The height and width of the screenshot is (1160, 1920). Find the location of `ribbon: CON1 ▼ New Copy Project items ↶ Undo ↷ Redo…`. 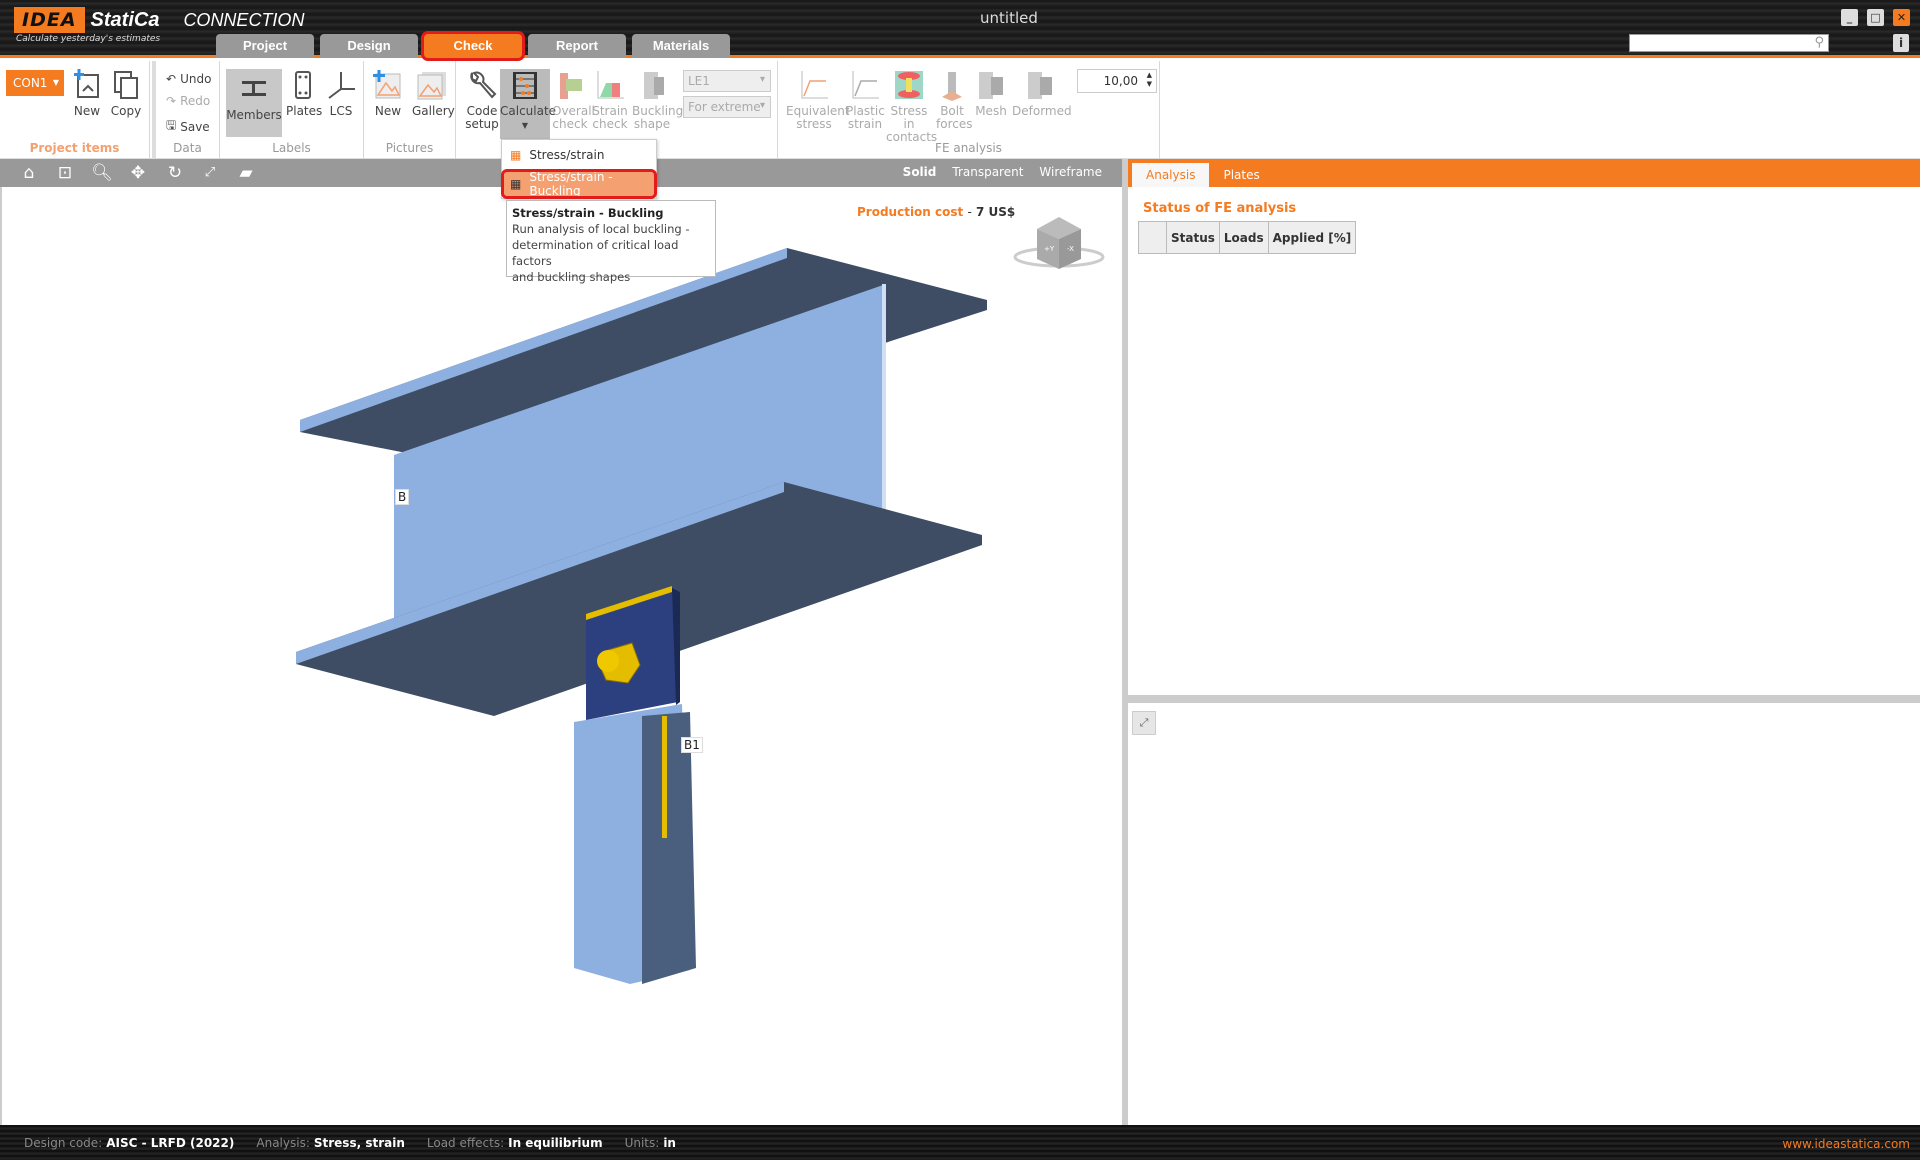

ribbon: CON1 ▼ New Copy Project items ↶ Undo ↷ Redo… is located at coordinates (960, 110).